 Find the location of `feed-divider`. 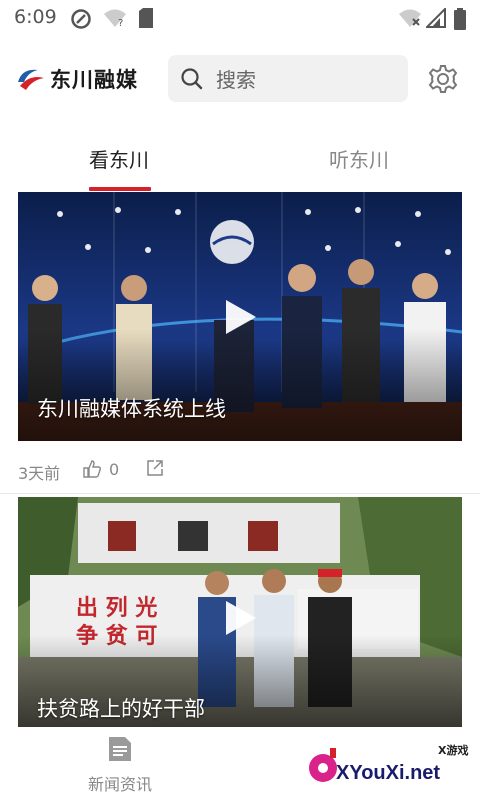

feed-divider is located at coordinates (240, 493).